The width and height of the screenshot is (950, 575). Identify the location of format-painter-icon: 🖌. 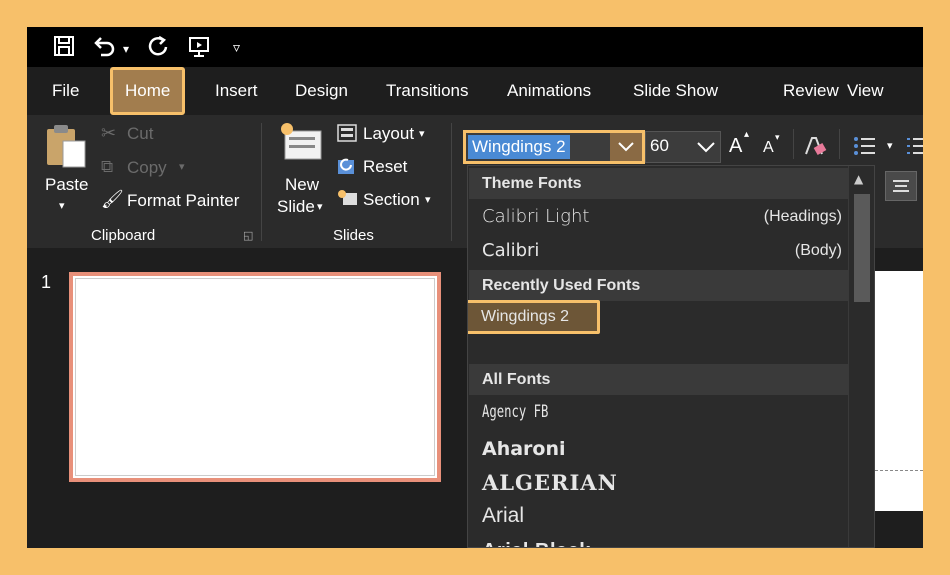
(112, 199).